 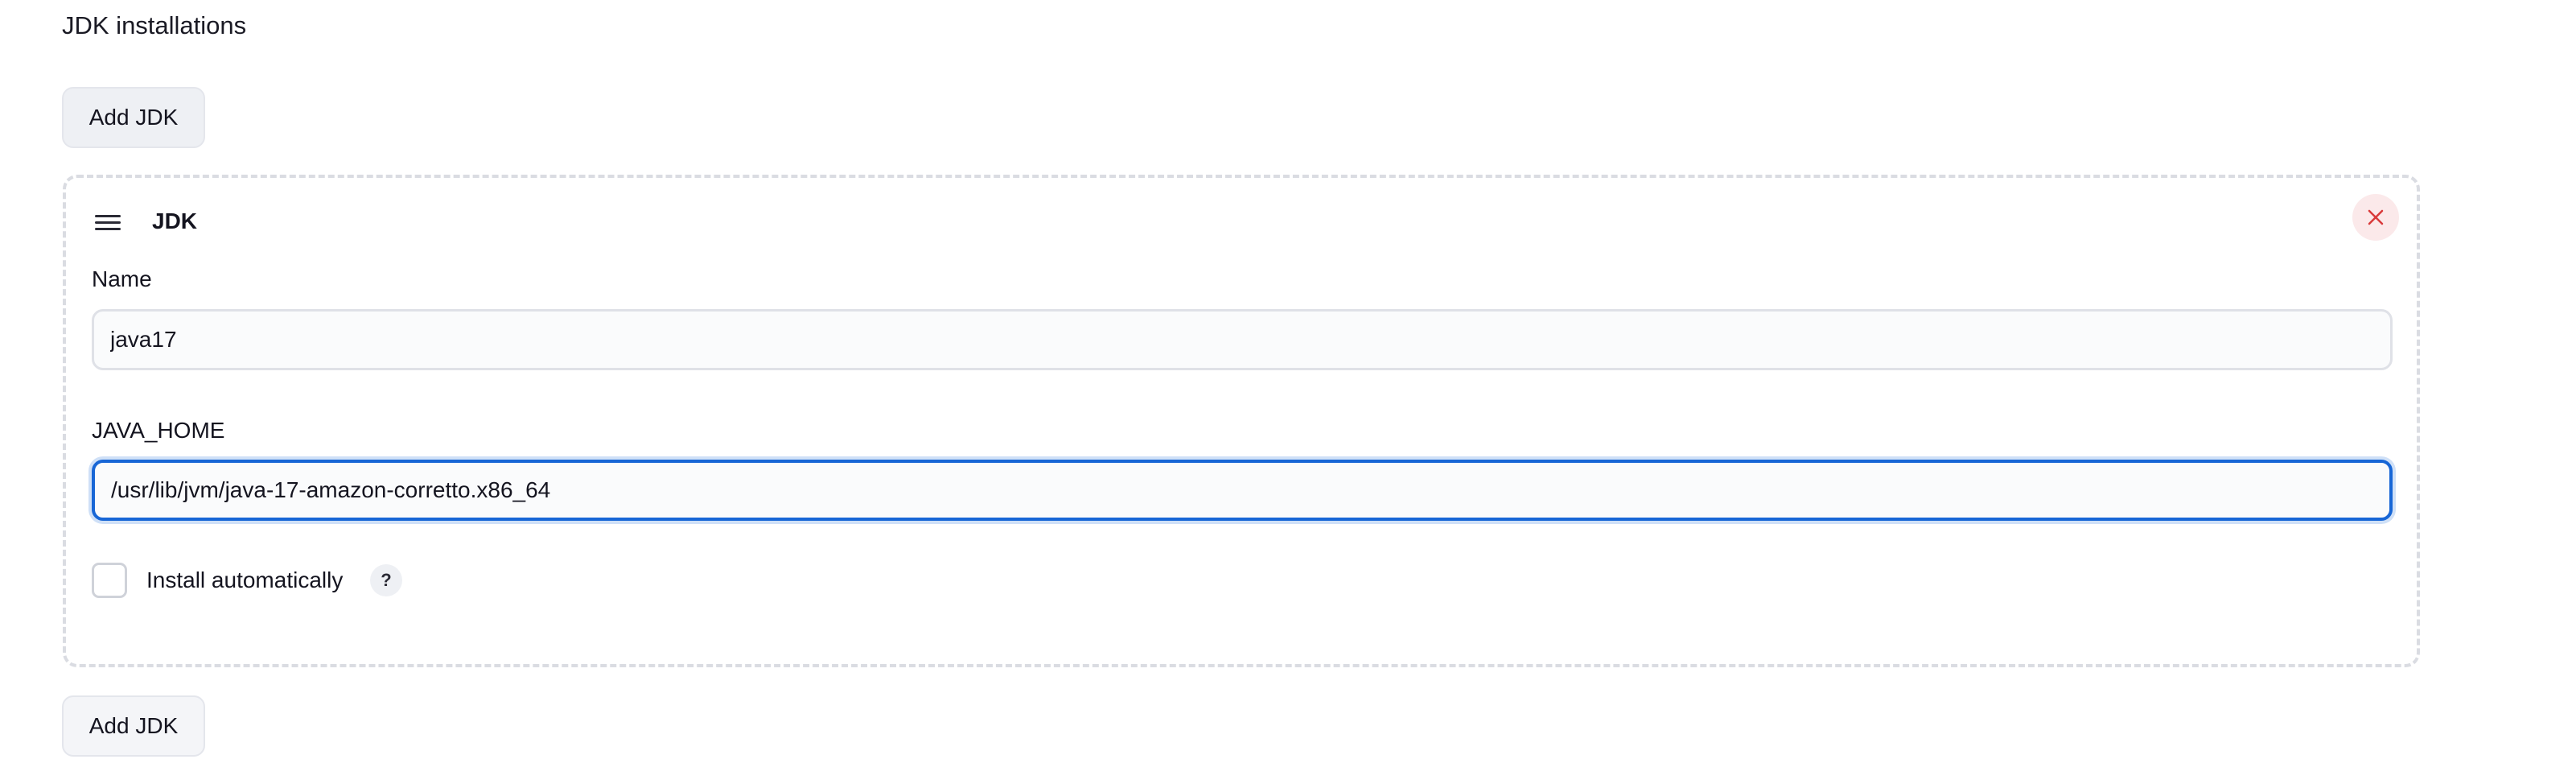 I want to click on name-input, so click(x=1242, y=339).